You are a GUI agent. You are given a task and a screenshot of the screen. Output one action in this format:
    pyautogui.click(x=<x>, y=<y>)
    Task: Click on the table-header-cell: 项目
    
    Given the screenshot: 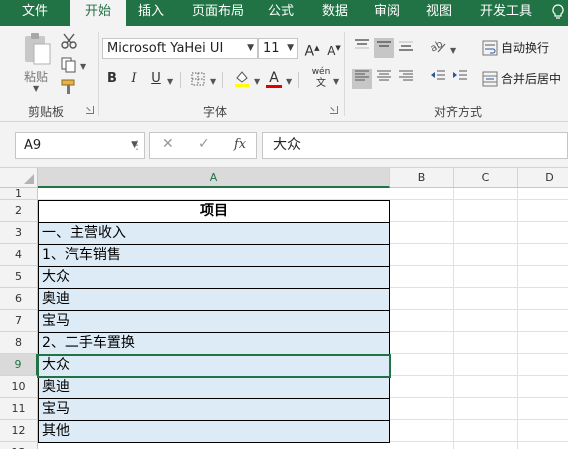 What is the action you would take?
    pyautogui.click(x=214, y=211)
    